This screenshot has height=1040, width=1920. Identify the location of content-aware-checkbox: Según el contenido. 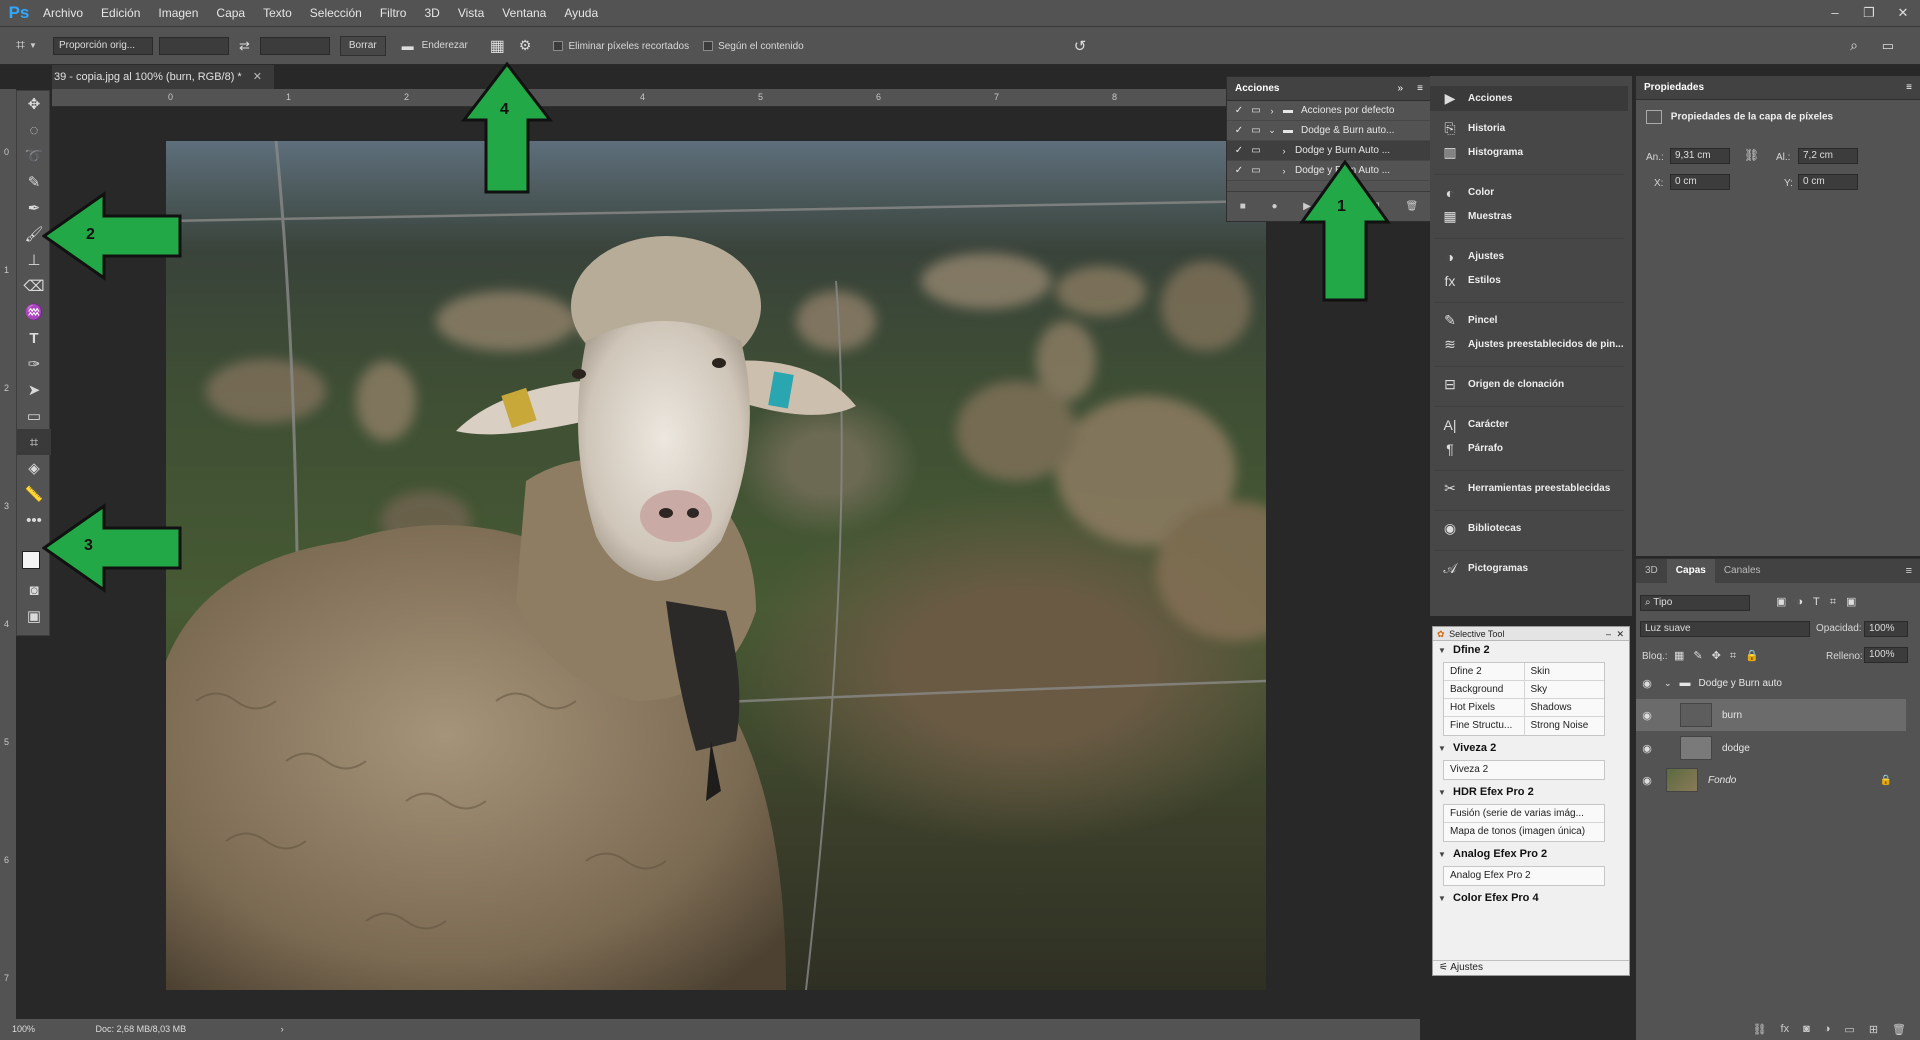
(753, 46).